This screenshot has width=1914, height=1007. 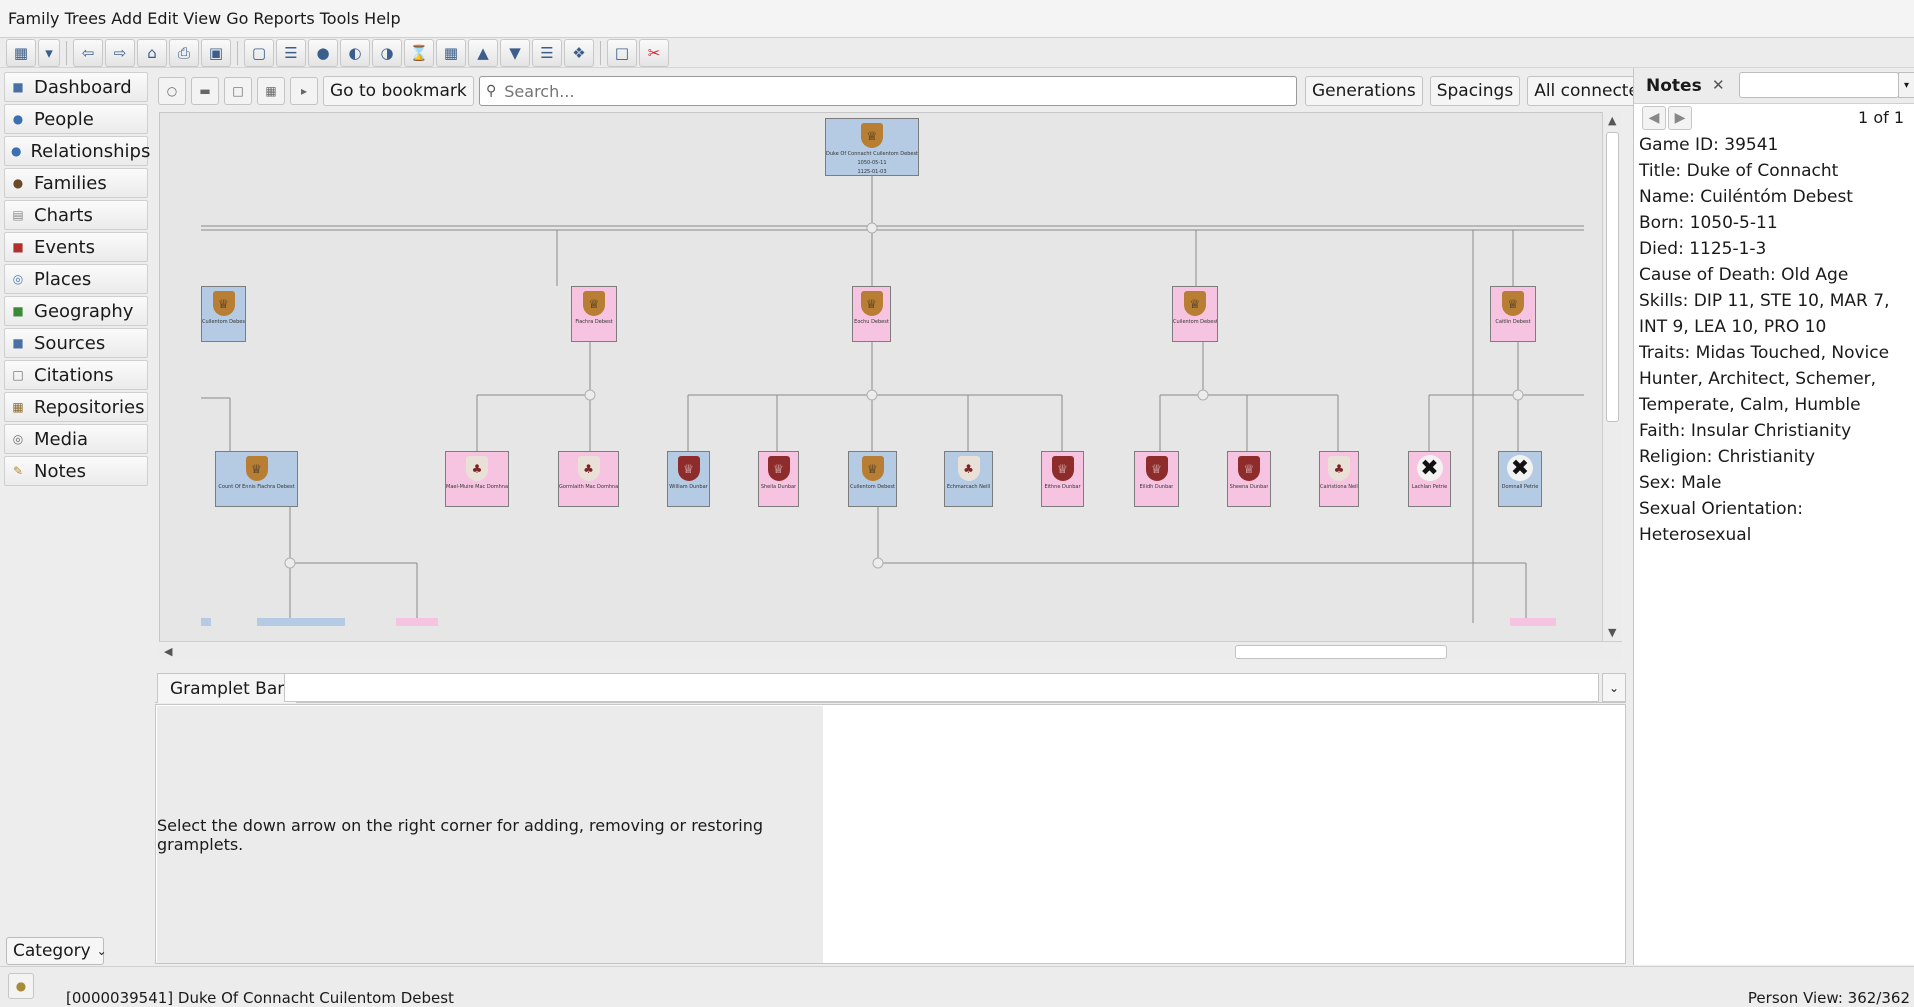 What do you see at coordinates (238, 91) in the screenshot?
I see `bookmark-icon: □` at bounding box center [238, 91].